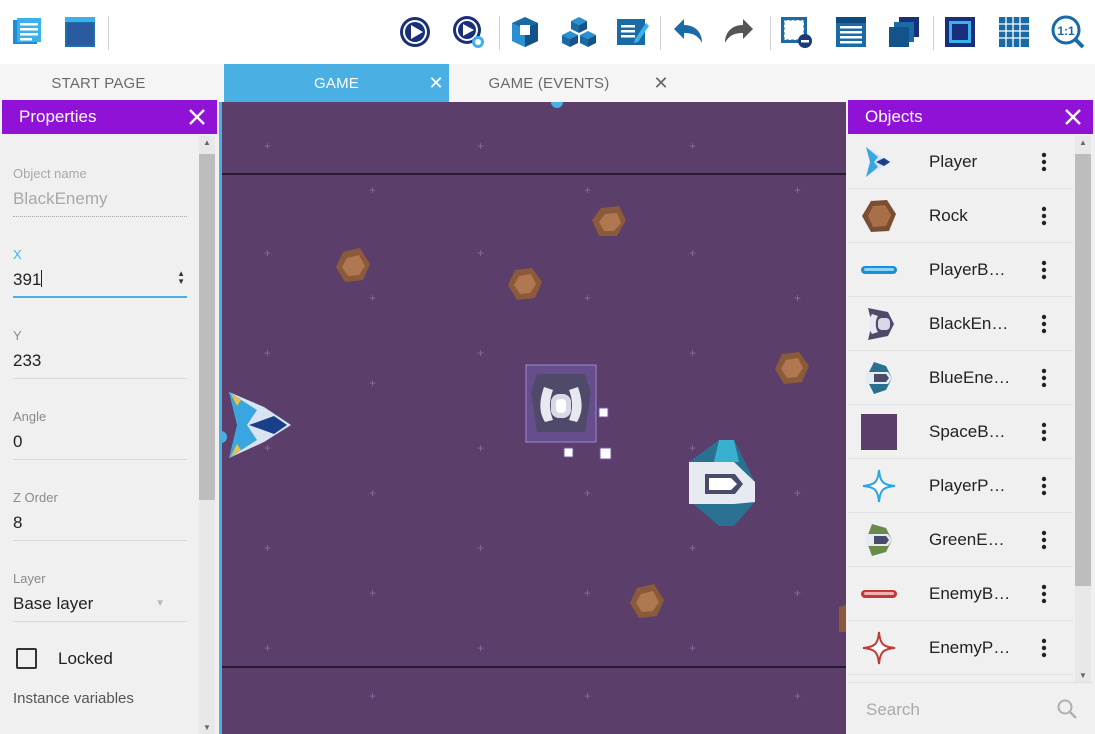  Describe the element at coordinates (73, 698) in the screenshot. I see `instance-variables-label: Instance variables` at that location.